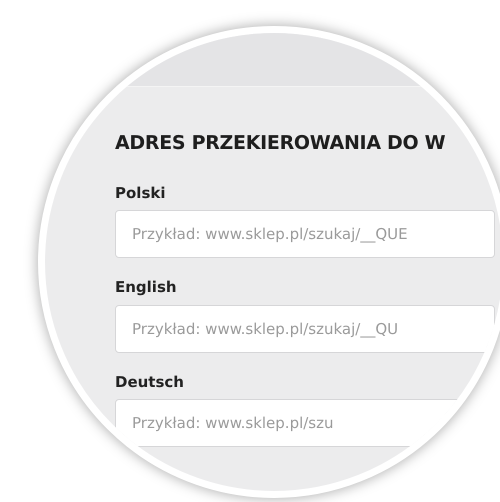 This screenshot has height=502, width=500. What do you see at coordinates (280, 143) in the screenshot?
I see `section-title: ADRES PRZEKIEROWANIA DO W` at bounding box center [280, 143].